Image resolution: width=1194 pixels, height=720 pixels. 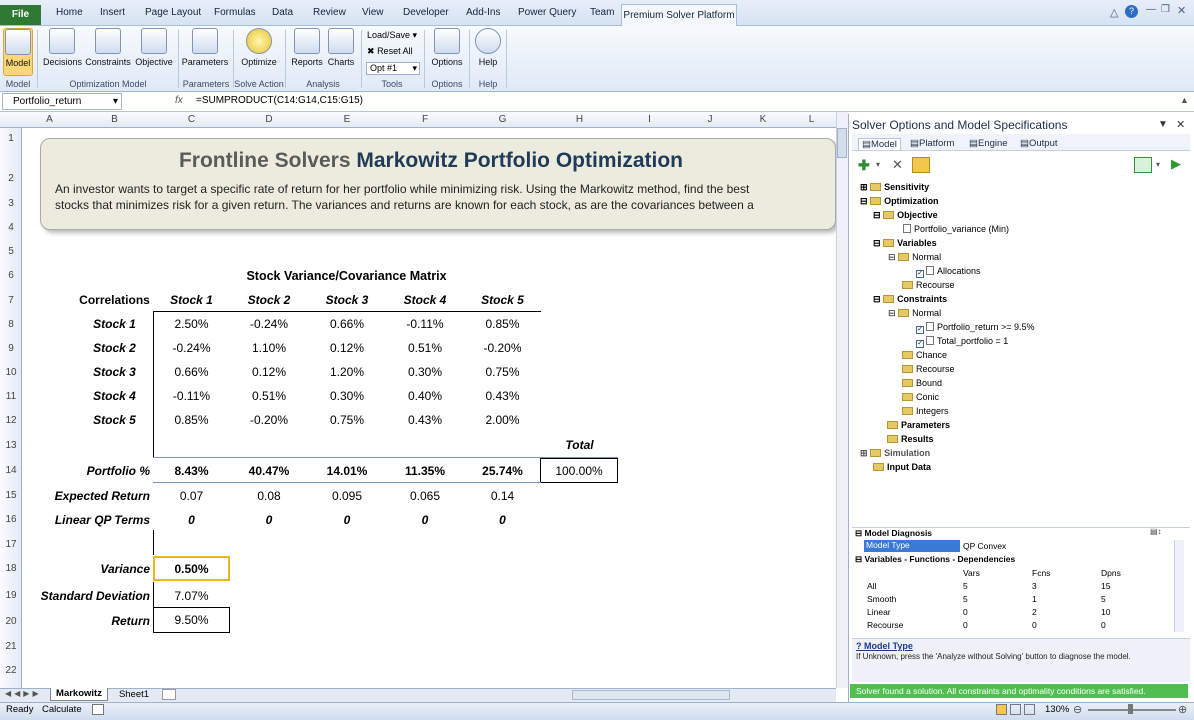 I want to click on row-header: 8, so click(x=11, y=324).